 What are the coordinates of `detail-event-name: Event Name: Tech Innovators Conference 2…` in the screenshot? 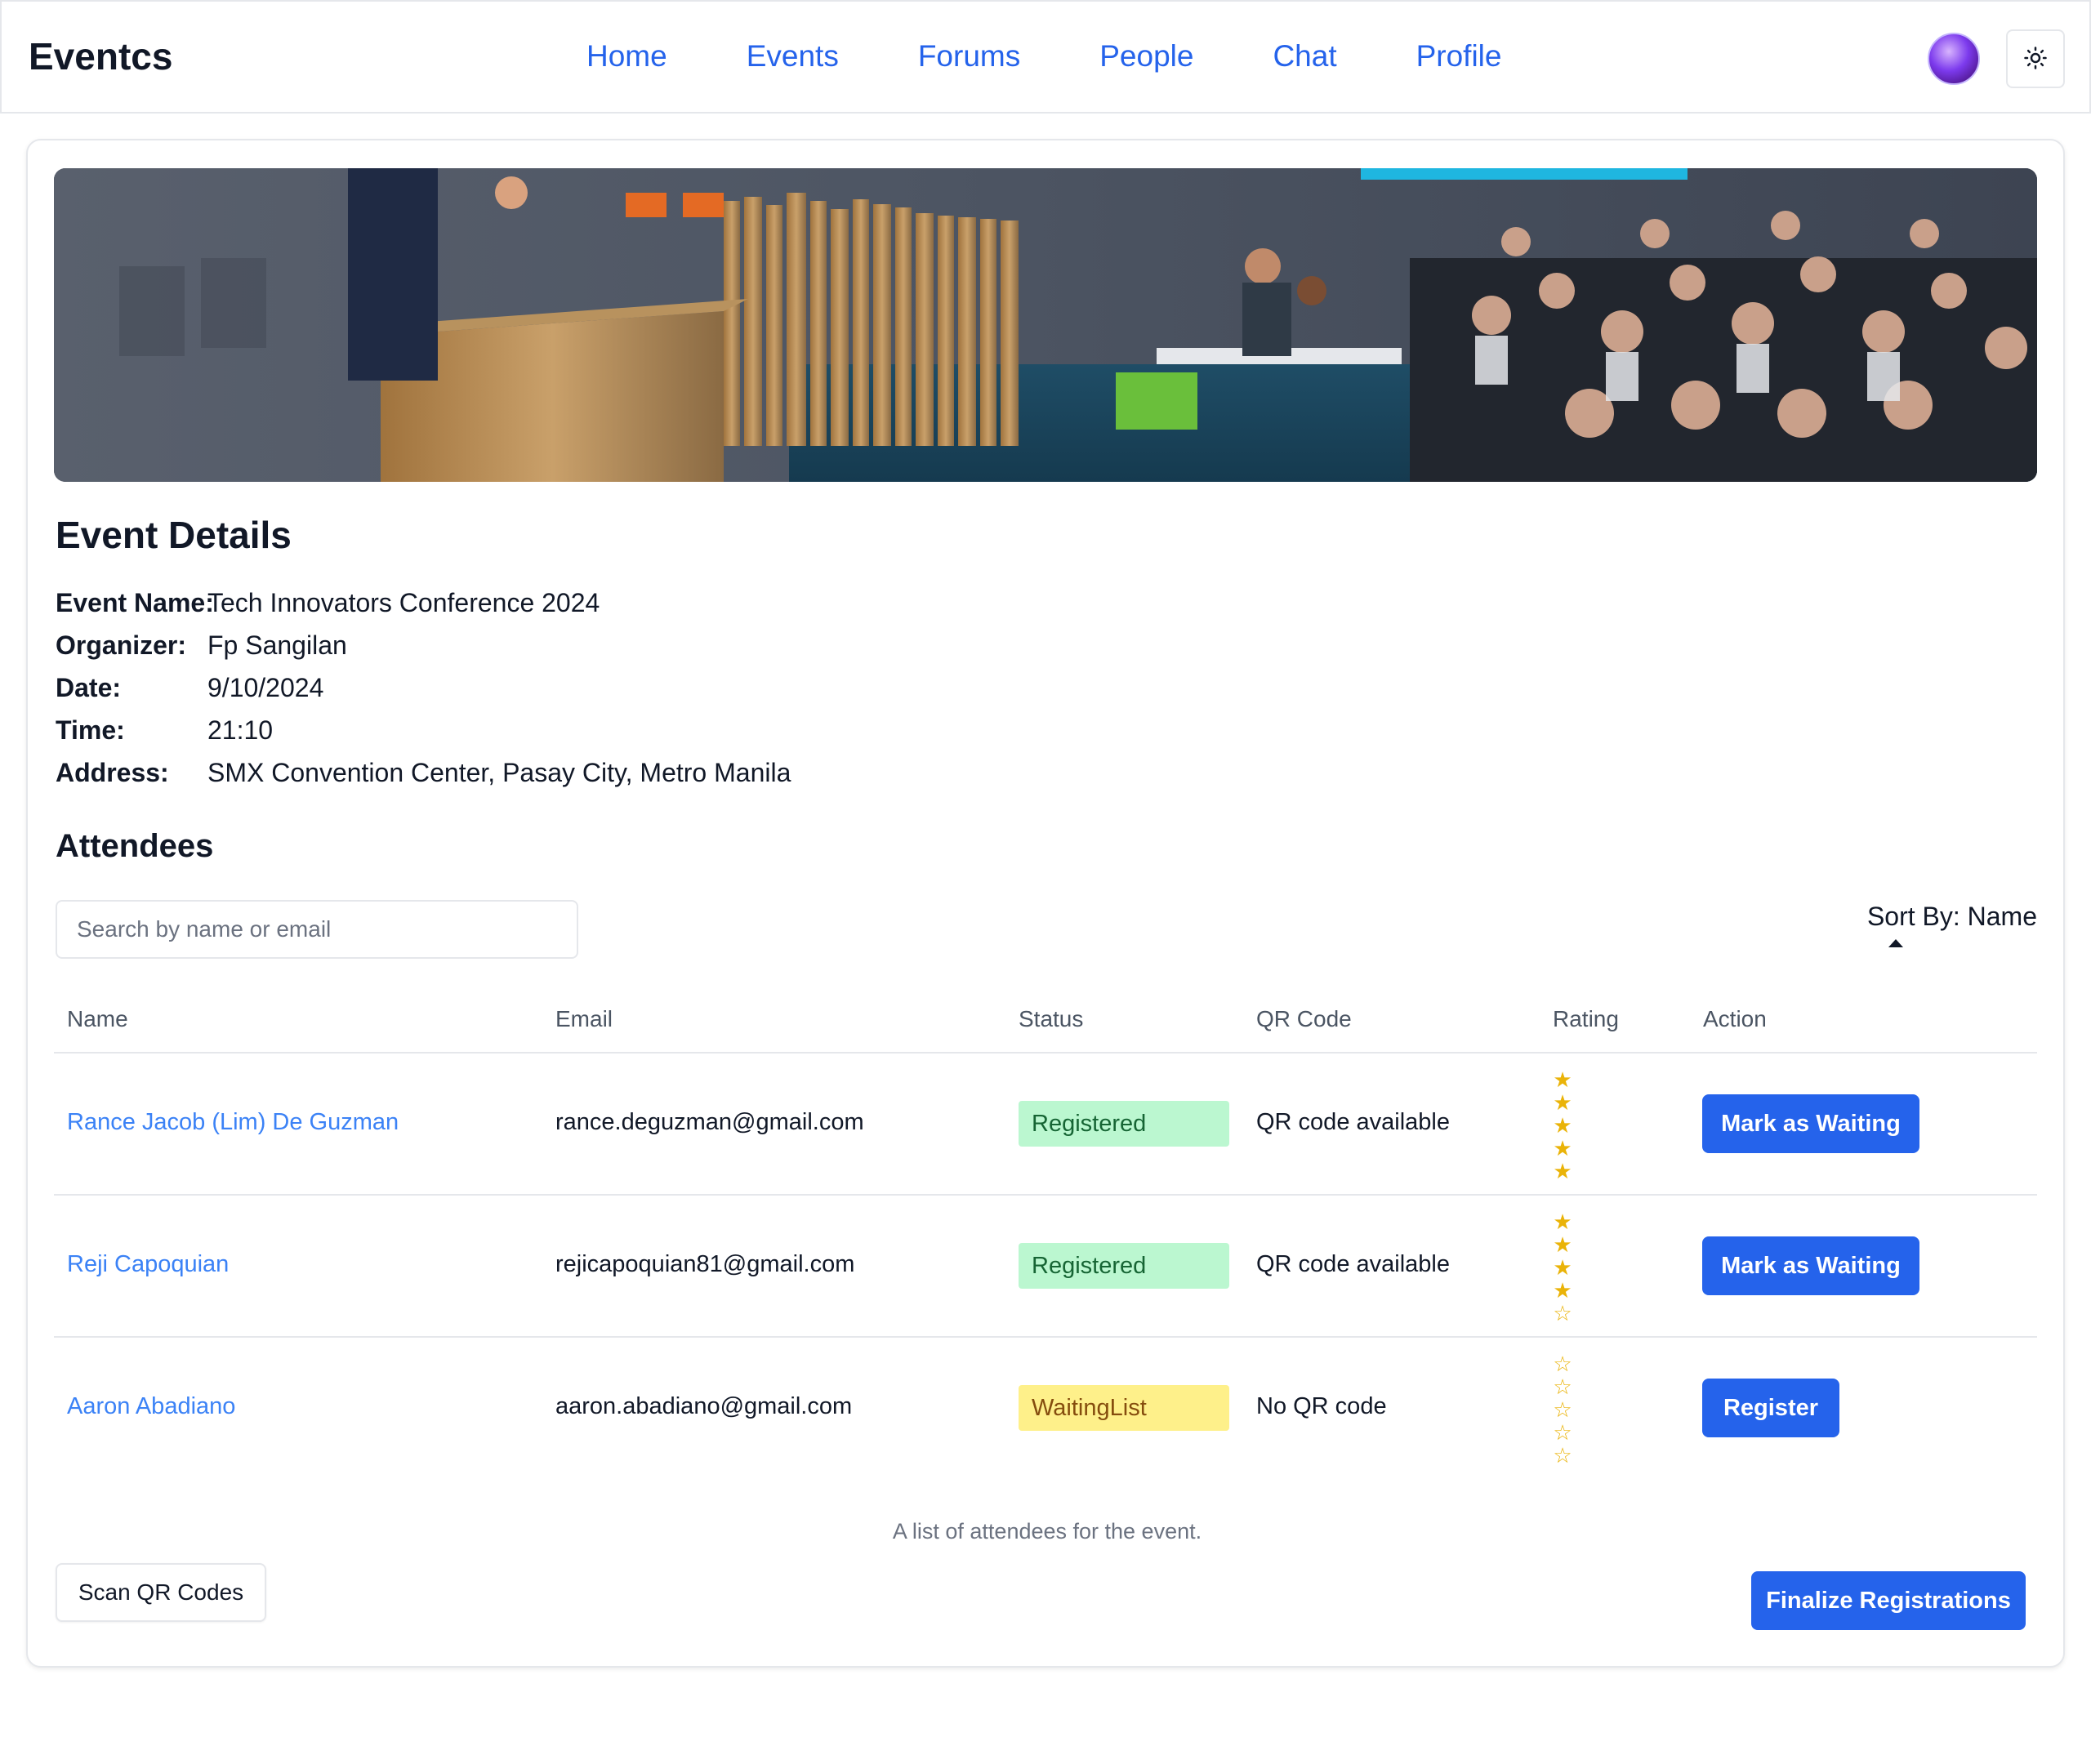 It's located at (423, 602).